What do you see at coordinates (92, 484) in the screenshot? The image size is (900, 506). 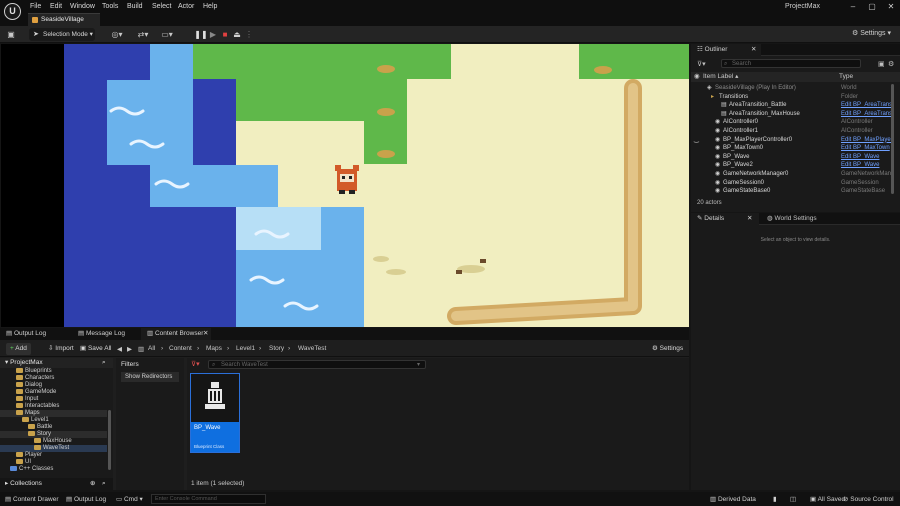 I see `add-collection-icon: ⊕` at bounding box center [92, 484].